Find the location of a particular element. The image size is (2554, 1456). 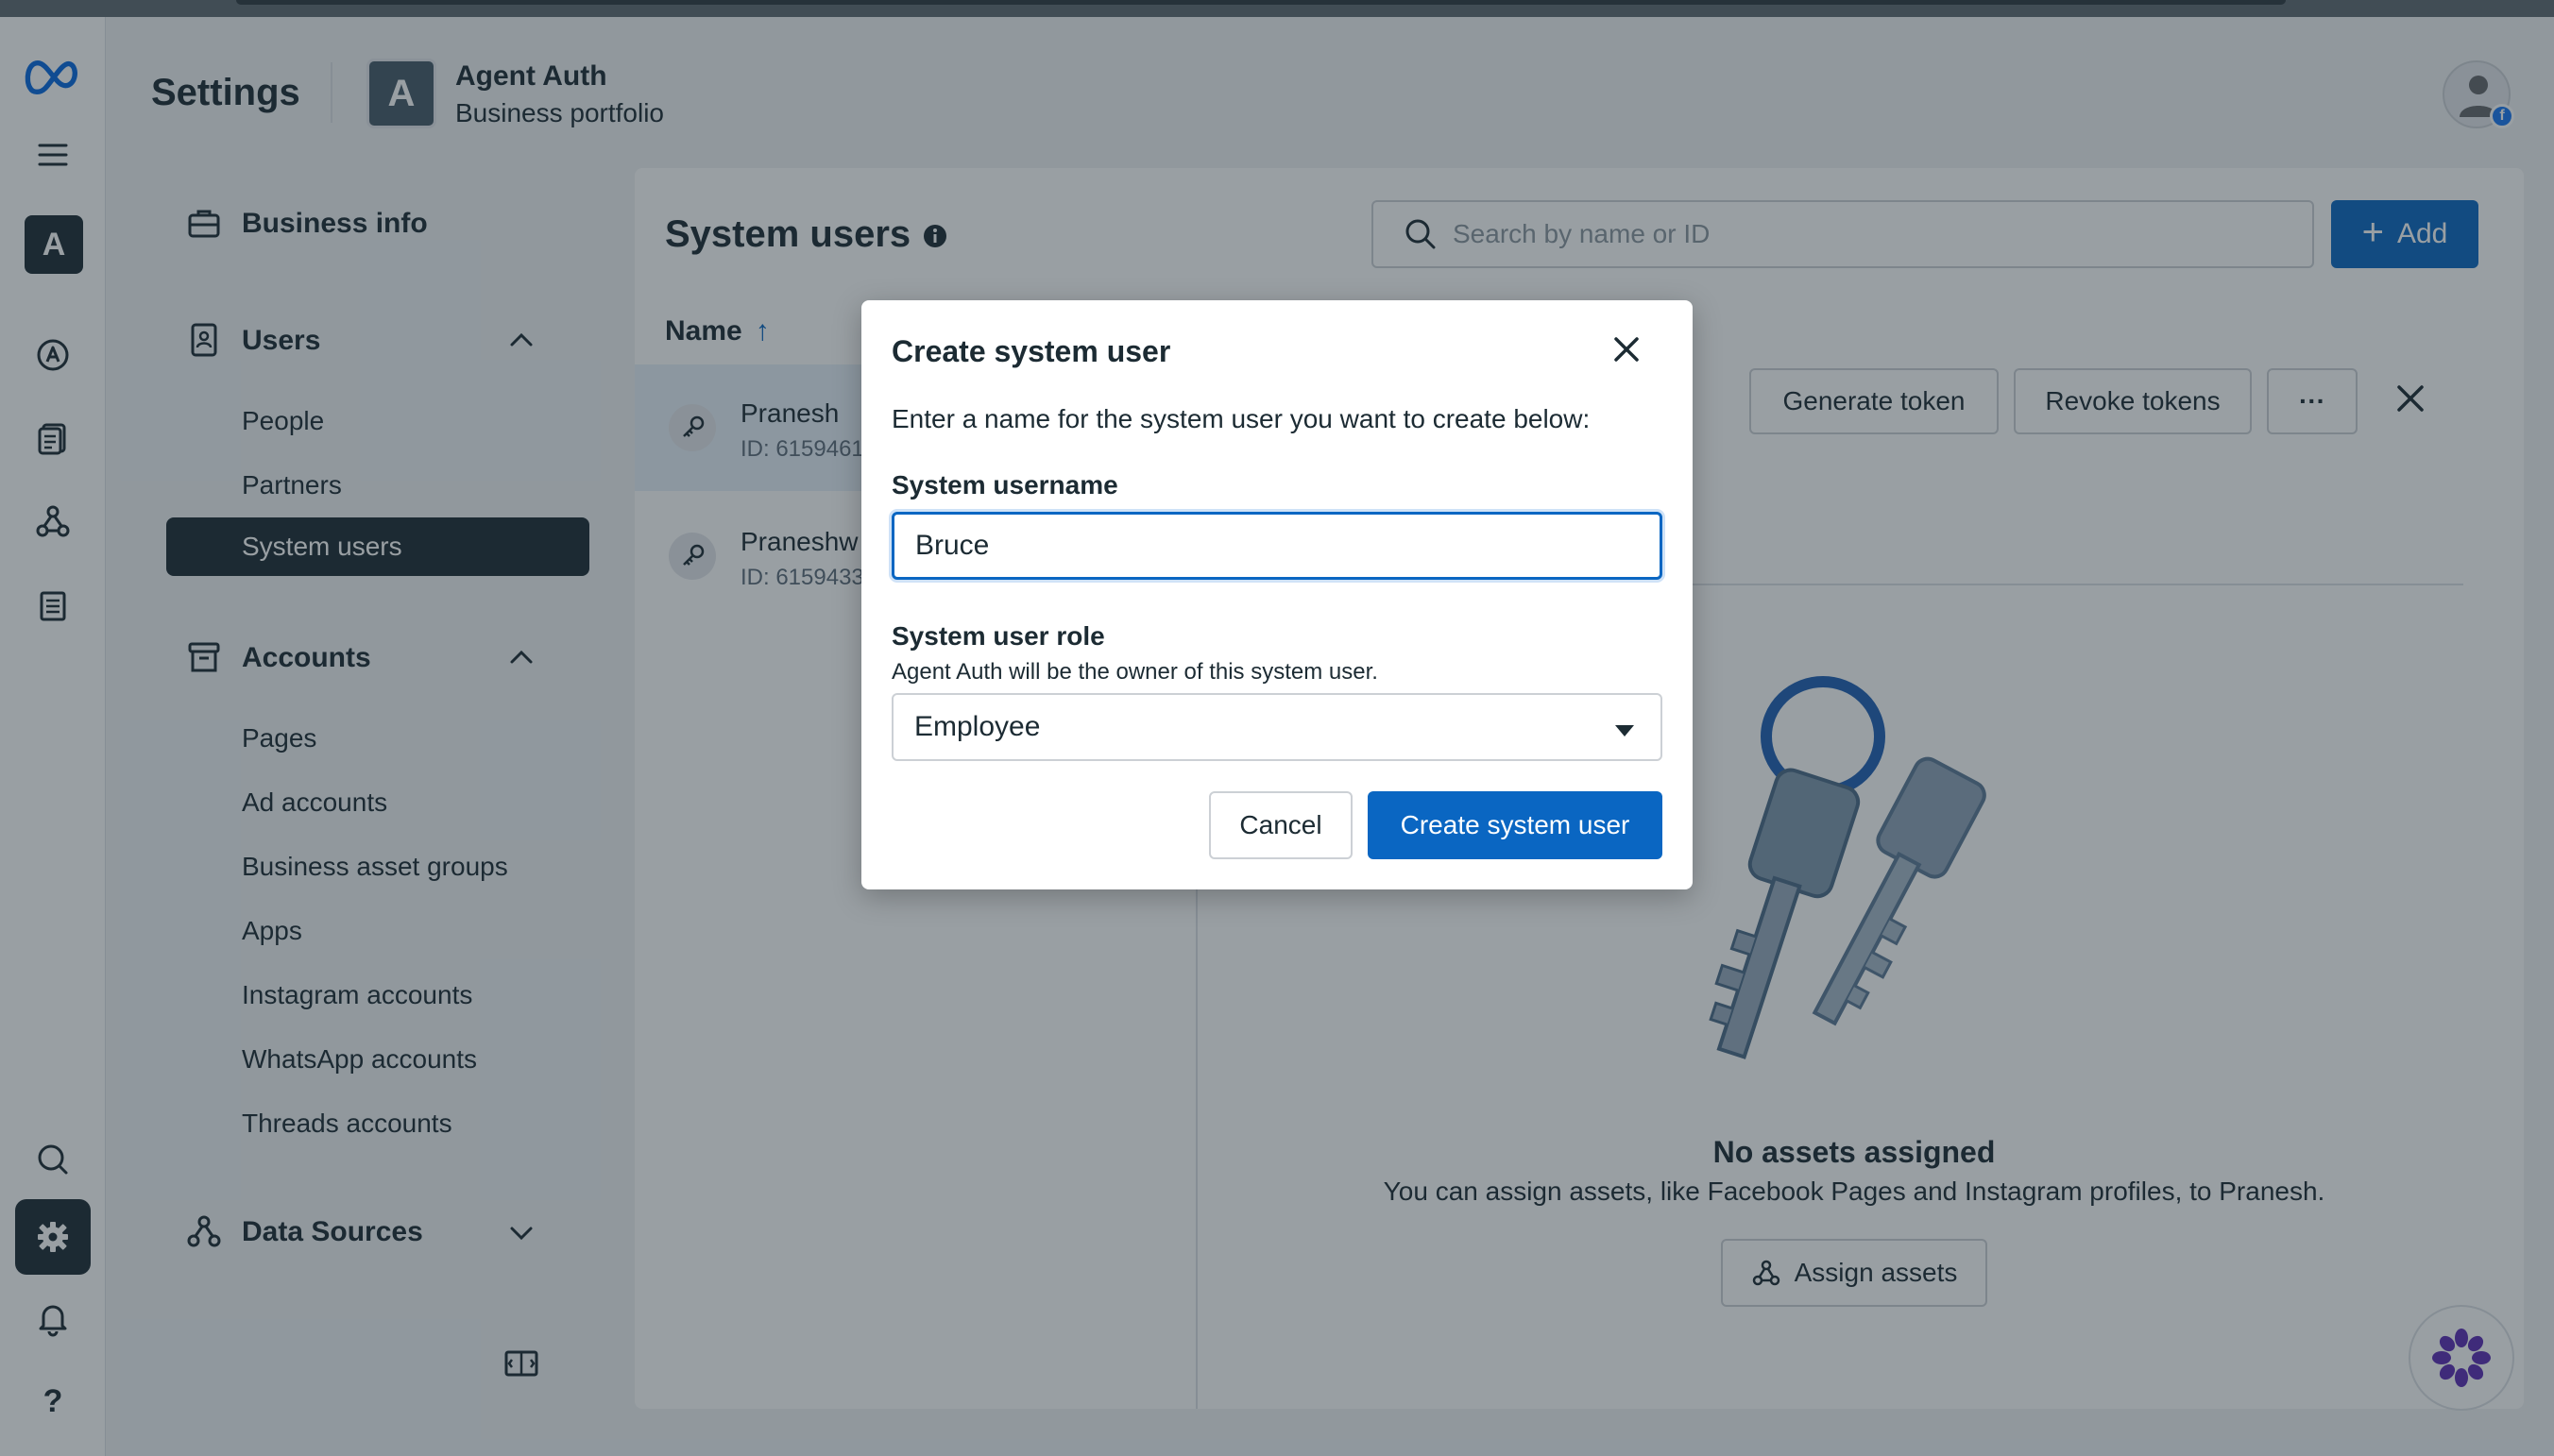

caret-down-icon is located at coordinates (1624, 730).